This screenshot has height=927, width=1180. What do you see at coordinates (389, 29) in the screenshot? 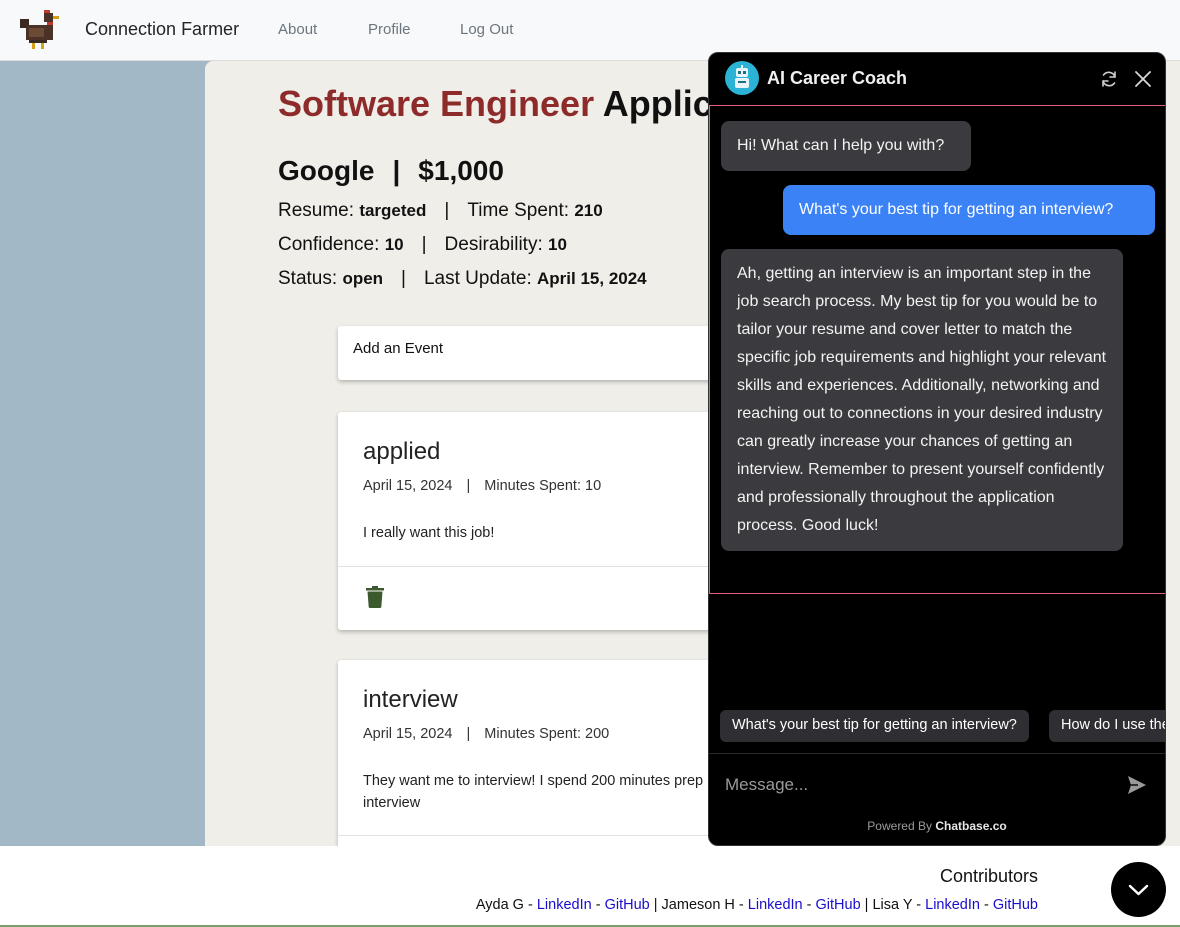
I see `nav-profile: Profile` at bounding box center [389, 29].